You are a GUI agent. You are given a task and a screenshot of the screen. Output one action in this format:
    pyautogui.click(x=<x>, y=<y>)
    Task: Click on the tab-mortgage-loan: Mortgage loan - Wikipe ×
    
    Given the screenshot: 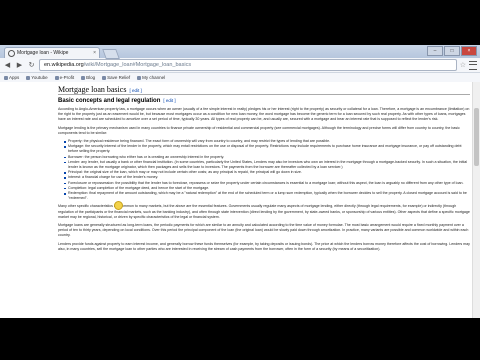 What is the action you would take?
    pyautogui.click(x=52, y=52)
    